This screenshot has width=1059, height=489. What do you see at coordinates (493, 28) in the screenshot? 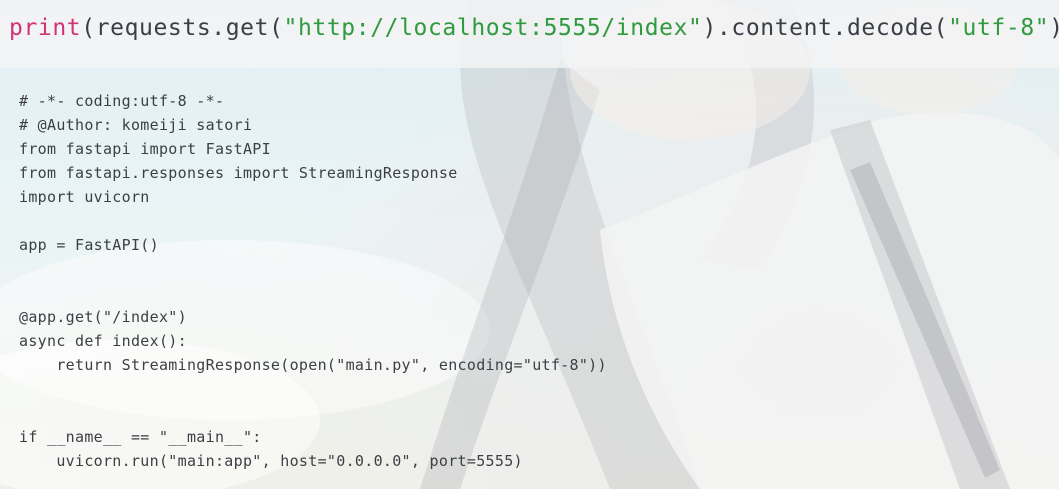
I see `url-string-token: "http://localhost:5555/index"` at bounding box center [493, 28].